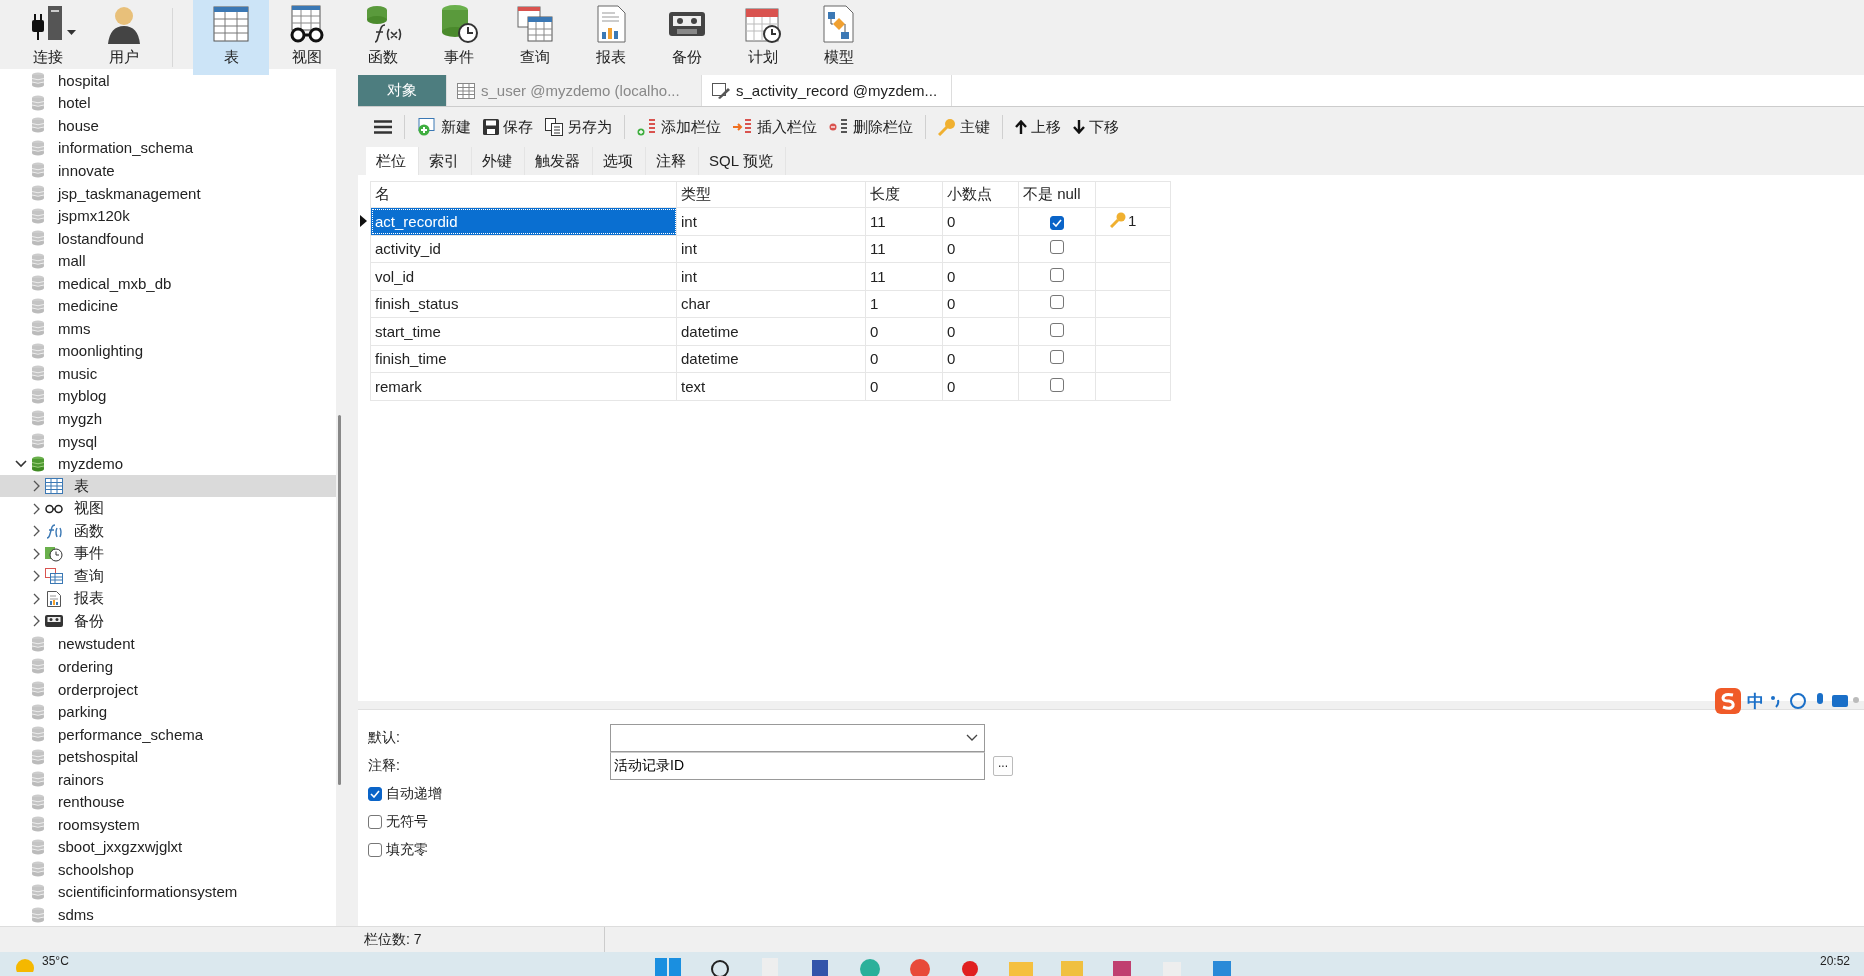  Describe the element at coordinates (523, 386) in the screenshot. I see `table-cell: remark` at that location.